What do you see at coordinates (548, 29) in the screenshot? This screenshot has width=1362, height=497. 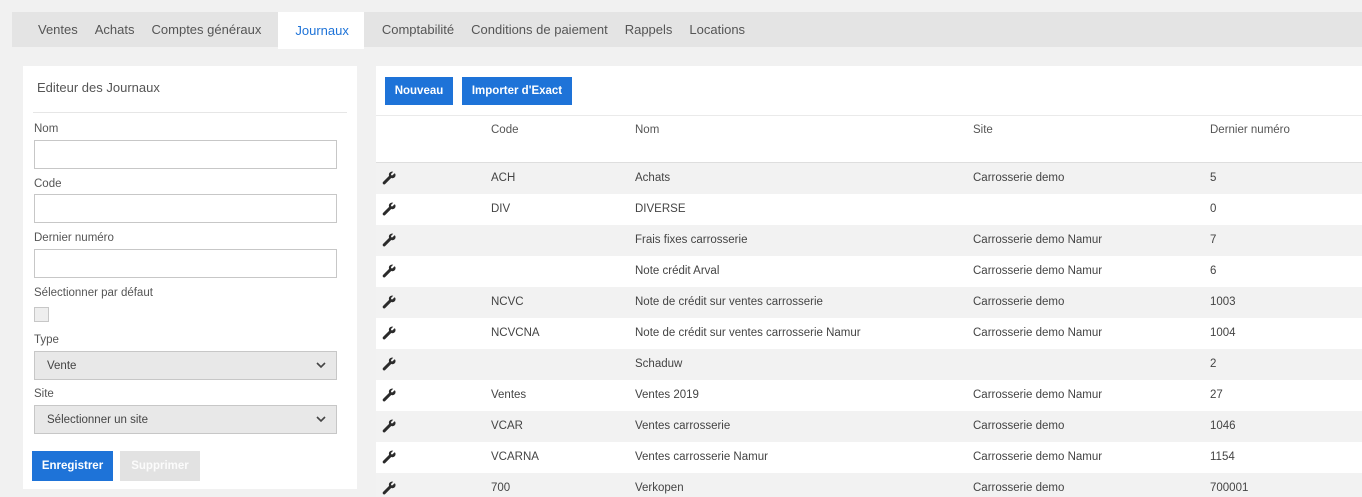 I see `tab-conditions-de-paiement: Conditions de paiement` at bounding box center [548, 29].